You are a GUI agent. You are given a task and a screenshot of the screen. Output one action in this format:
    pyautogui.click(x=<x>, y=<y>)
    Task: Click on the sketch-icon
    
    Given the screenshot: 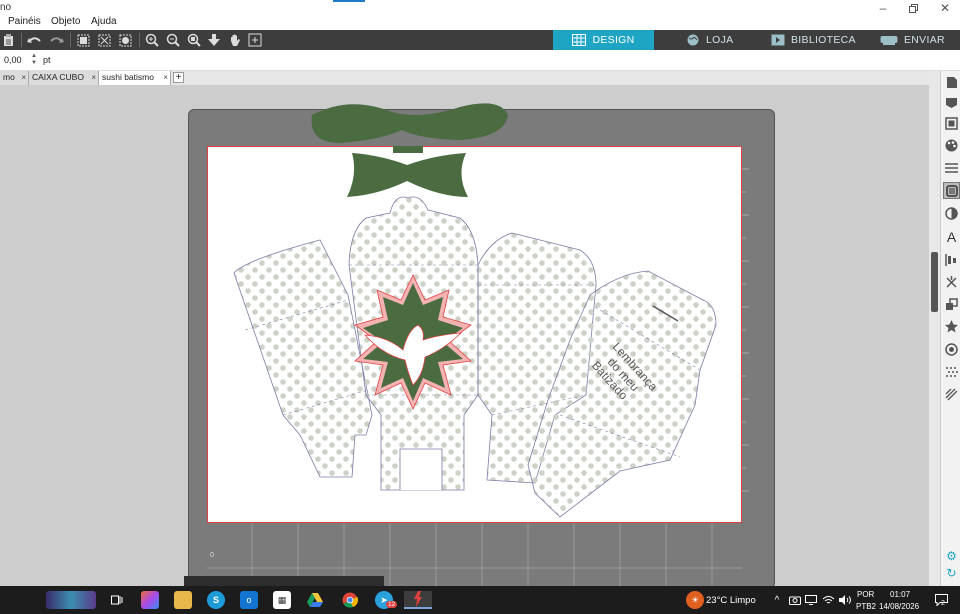 What is the action you would take?
    pyautogui.click(x=951, y=394)
    